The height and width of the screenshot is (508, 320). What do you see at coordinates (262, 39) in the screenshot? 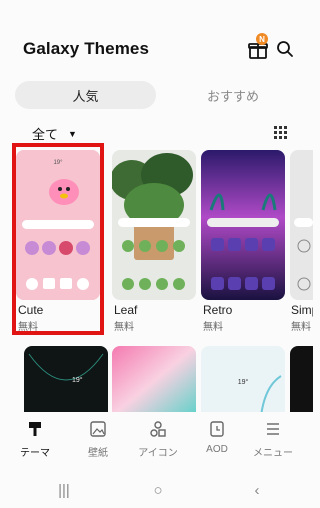
I see `notification-badge: N` at bounding box center [262, 39].